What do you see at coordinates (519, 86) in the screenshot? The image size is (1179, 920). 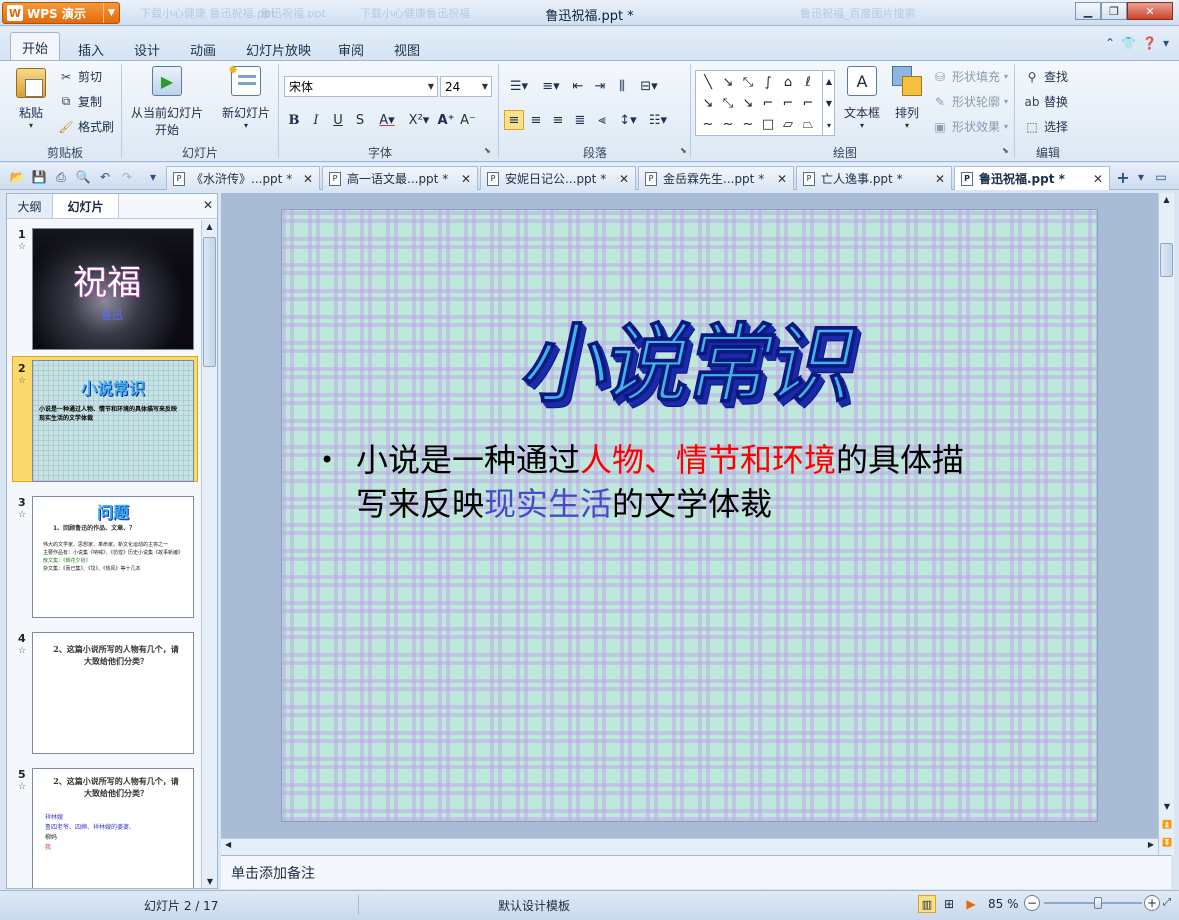 I see `bullets-button: ☰▾` at bounding box center [519, 86].